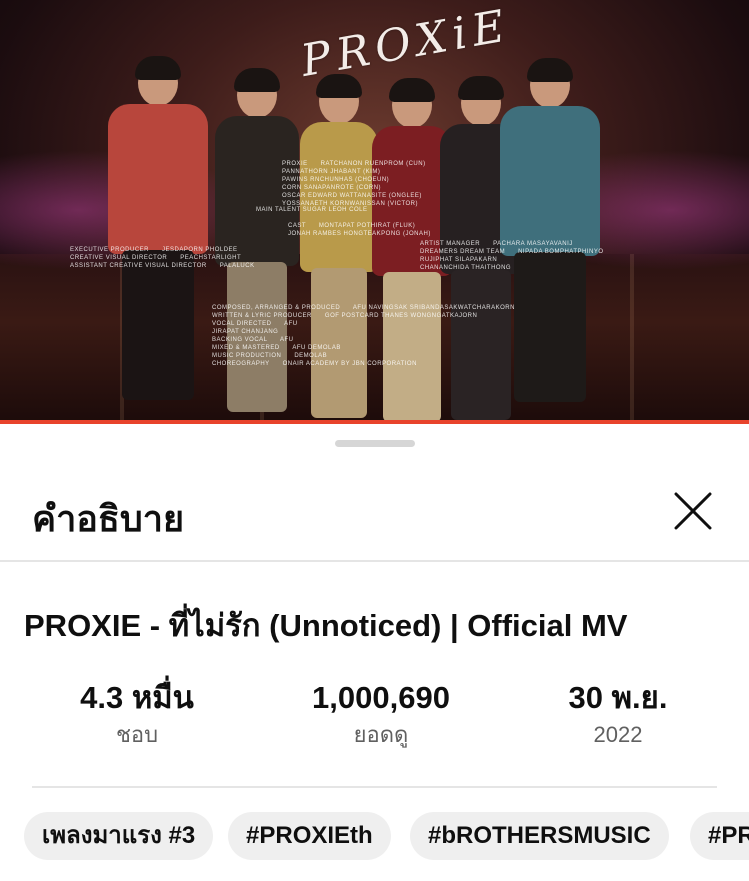  Describe the element at coordinates (381, 734) in the screenshot. I see `views-label: ยอดดู` at that location.